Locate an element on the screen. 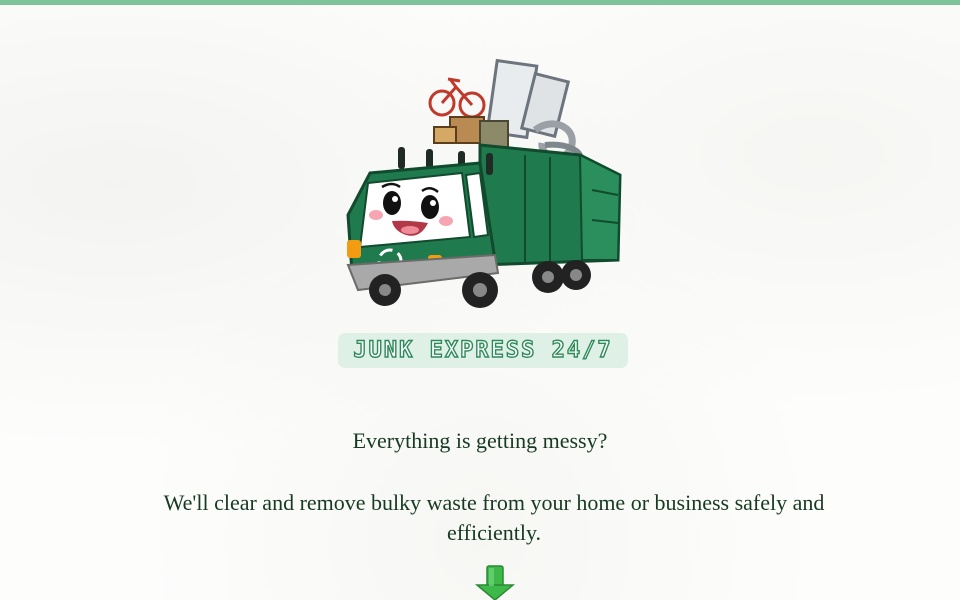  junk-truck-icon is located at coordinates (480, 185).